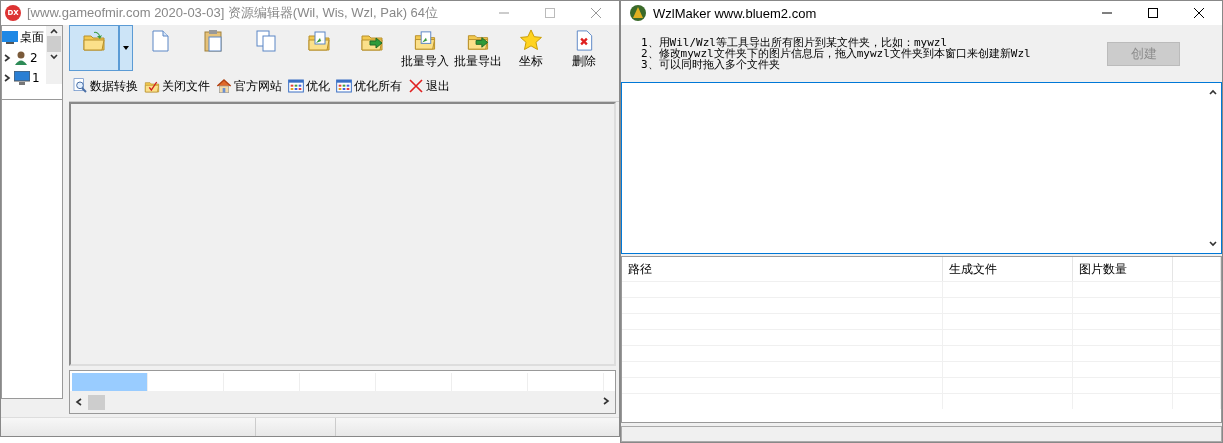  What do you see at coordinates (1008, 269) in the screenshot?
I see `column-header: 生成文件` at bounding box center [1008, 269].